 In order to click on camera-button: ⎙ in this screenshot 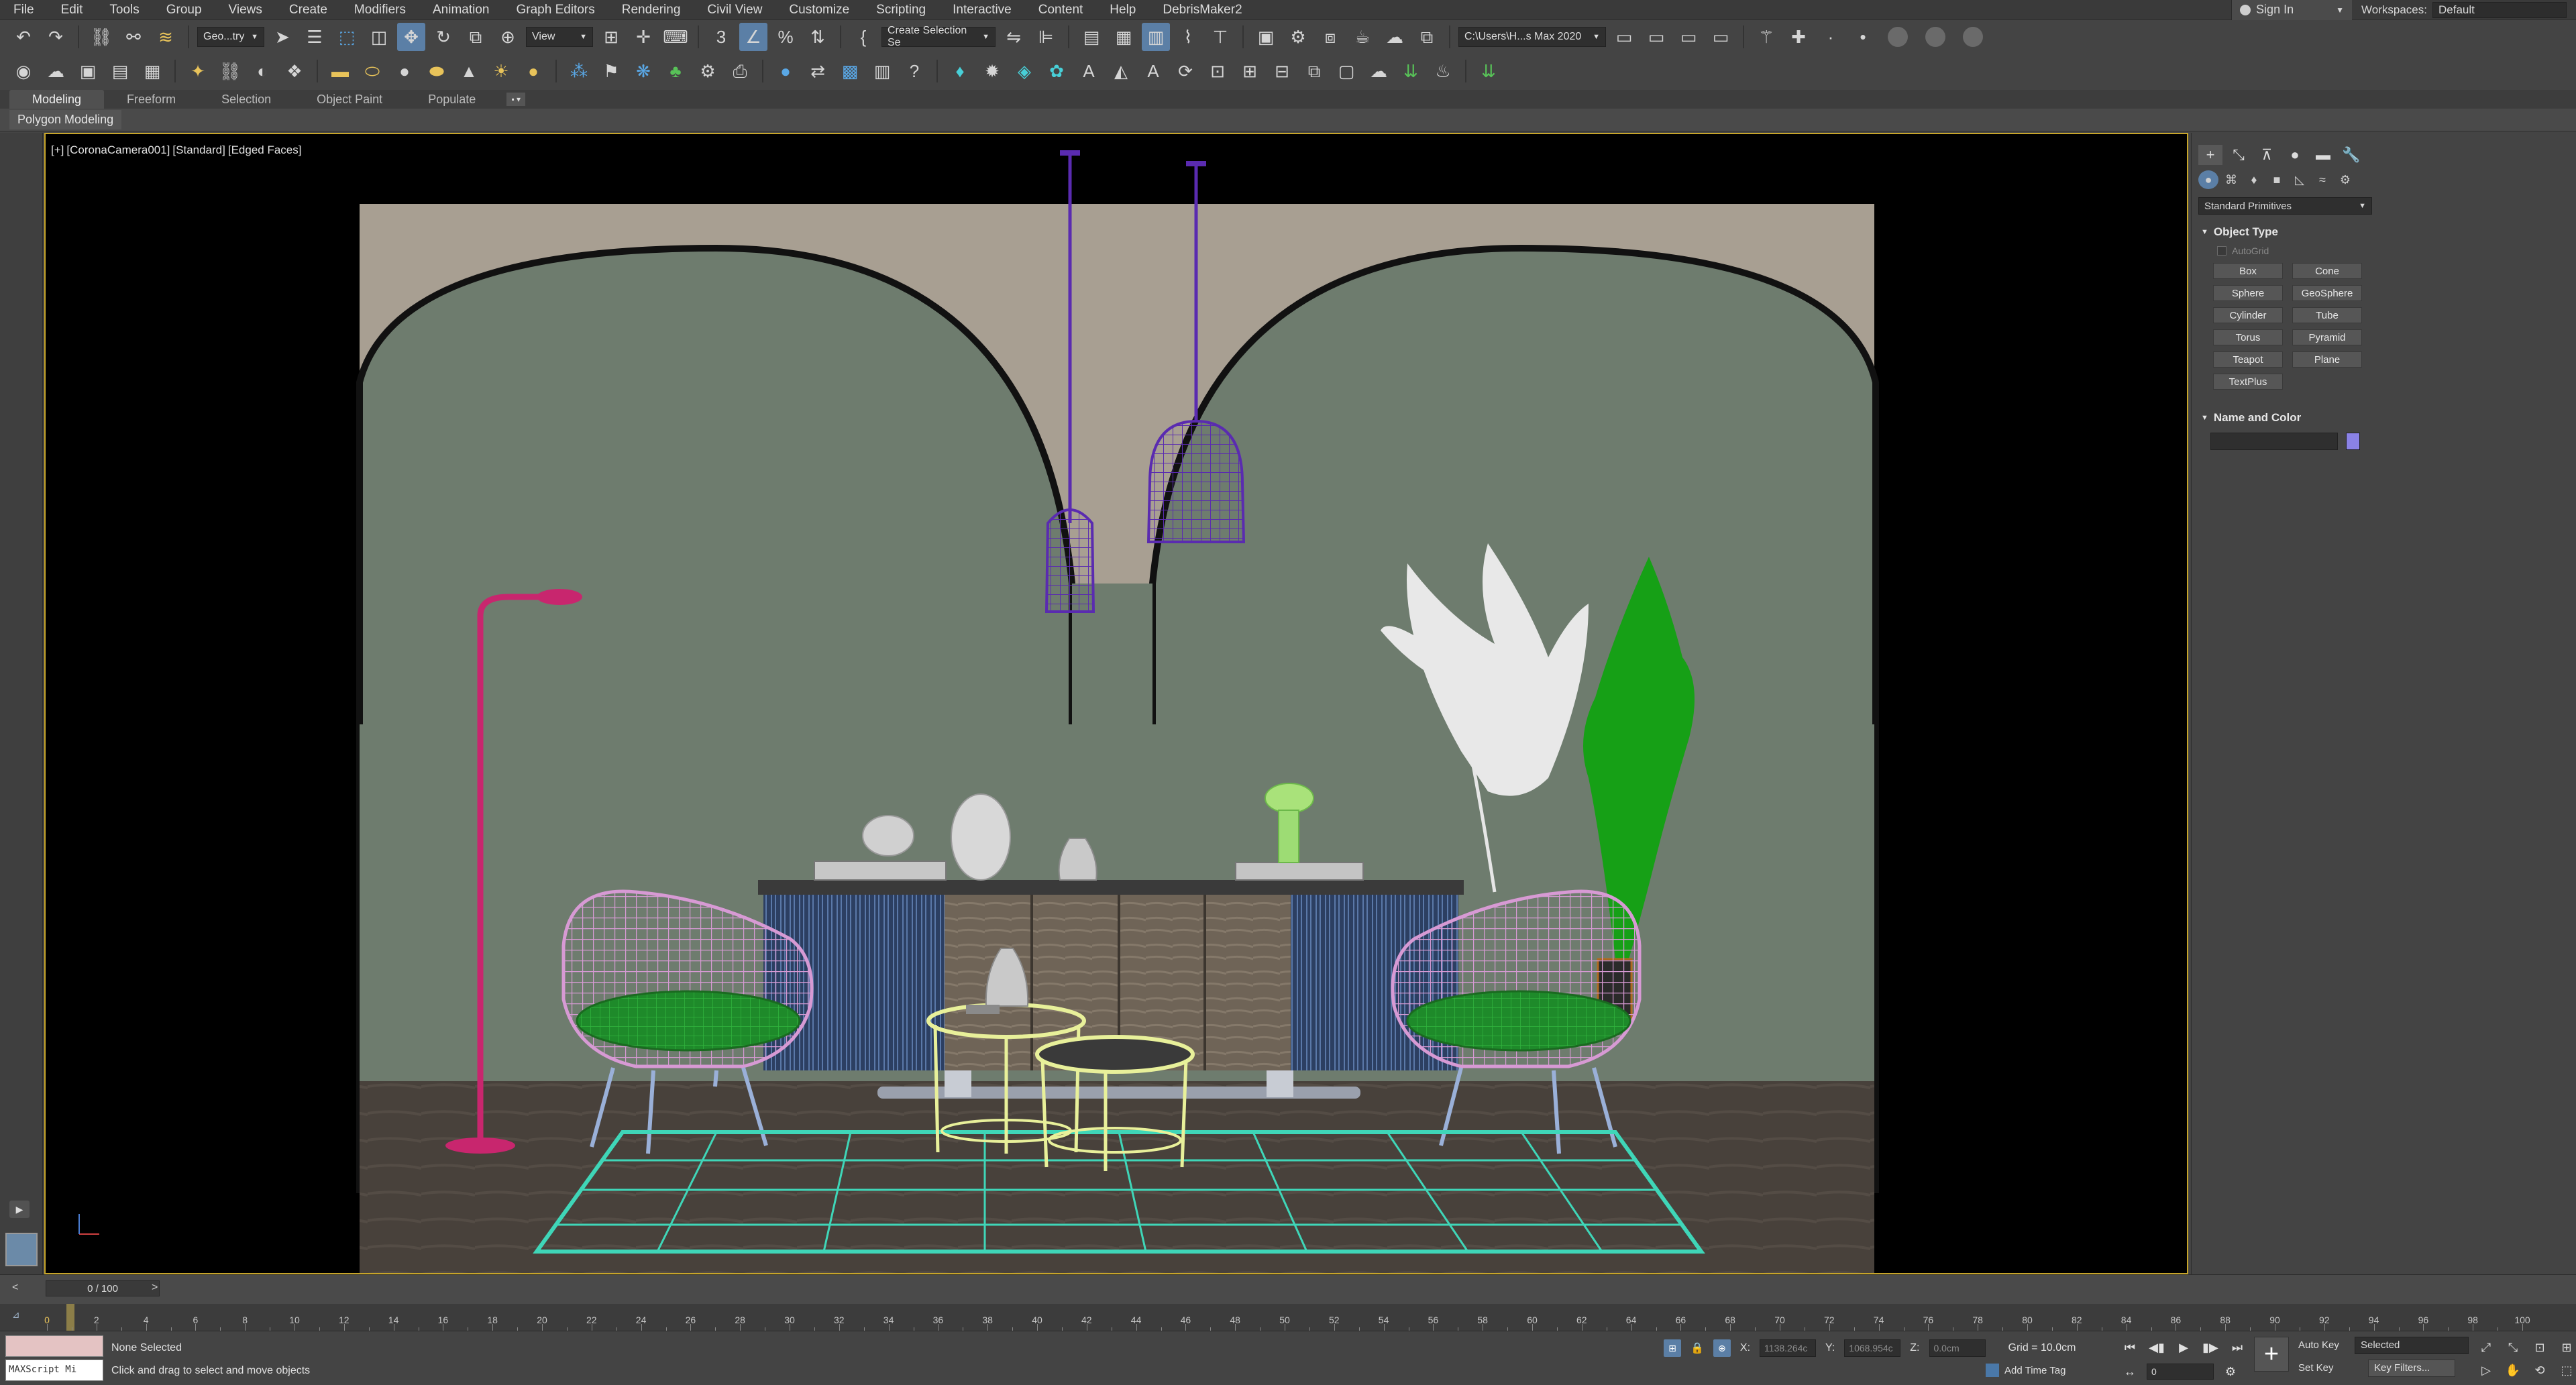, I will do `click(740, 71)`.